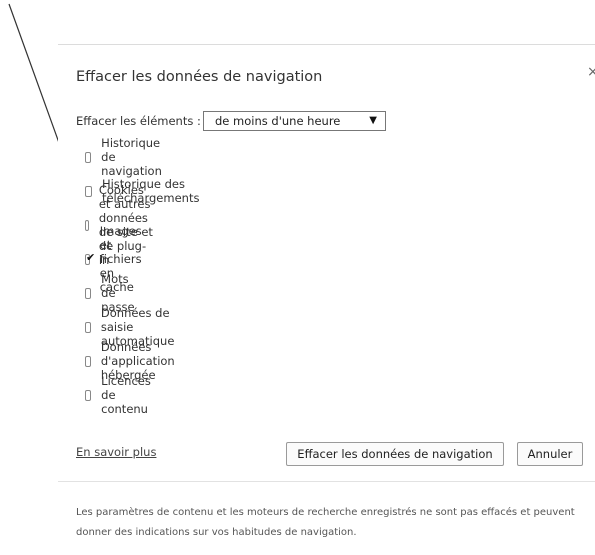 The height and width of the screenshot is (555, 595). I want to click on learn-more-link: En savoir plus, so click(116, 452).